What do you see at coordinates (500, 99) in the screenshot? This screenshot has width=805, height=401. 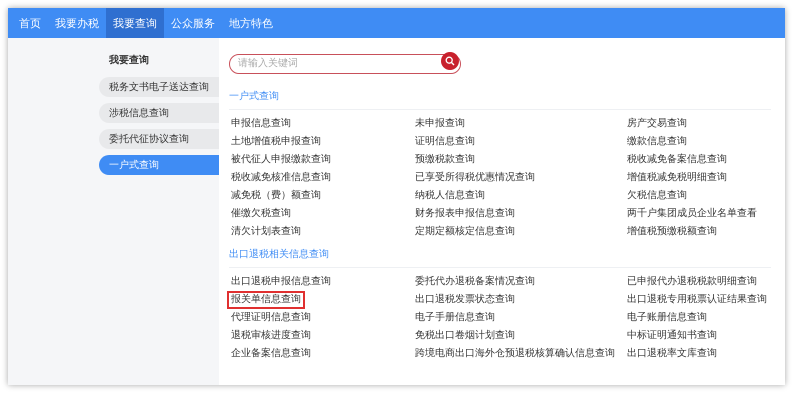 I see `section-title: 一户式查询` at bounding box center [500, 99].